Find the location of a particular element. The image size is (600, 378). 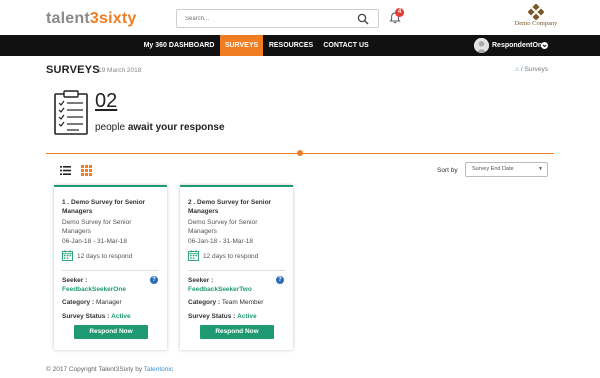

seeker-name: FeedbackSeekerTwo is located at coordinates (220, 289).